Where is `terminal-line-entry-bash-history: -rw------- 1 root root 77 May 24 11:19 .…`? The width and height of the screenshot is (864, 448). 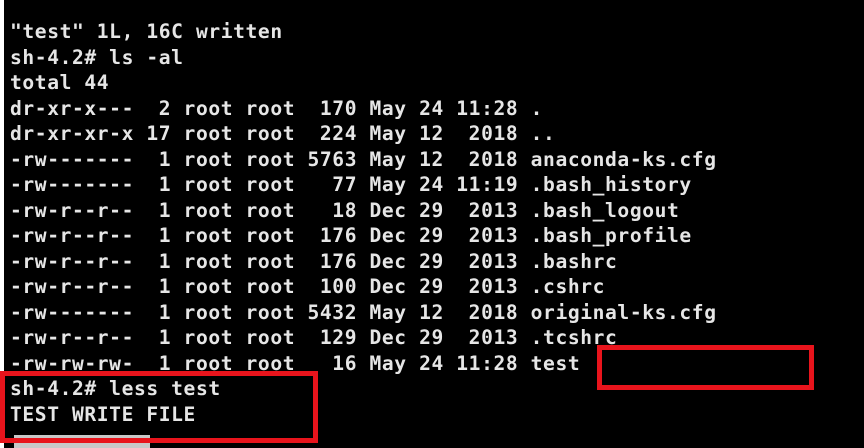
terminal-line-entry-bash-history: -rw------- 1 root root 77 May 24 11:19 .… is located at coordinates (351, 184).